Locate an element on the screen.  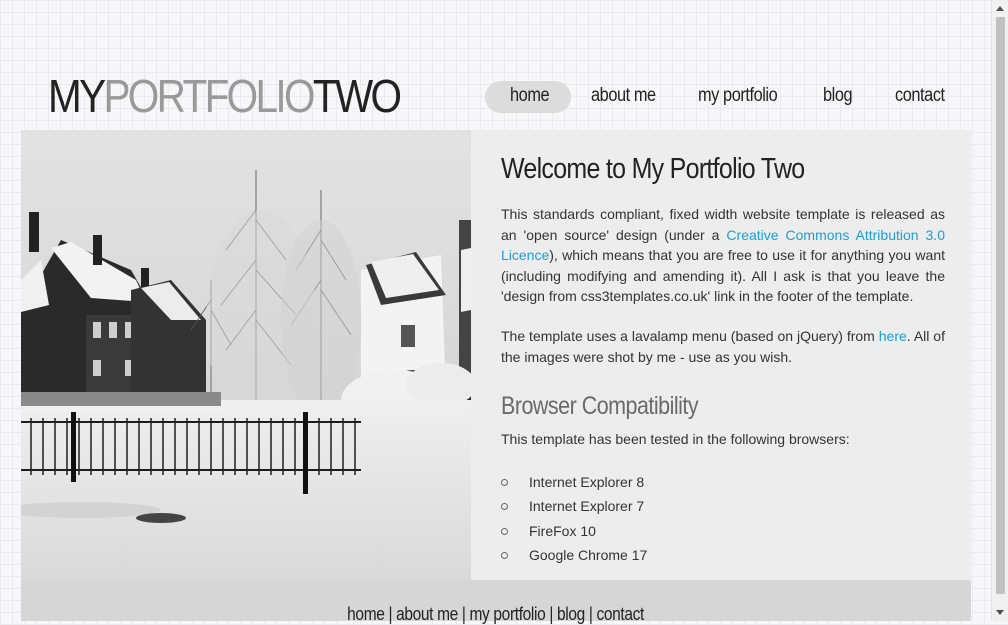
footer-link-contact: contact is located at coordinates (621, 614).